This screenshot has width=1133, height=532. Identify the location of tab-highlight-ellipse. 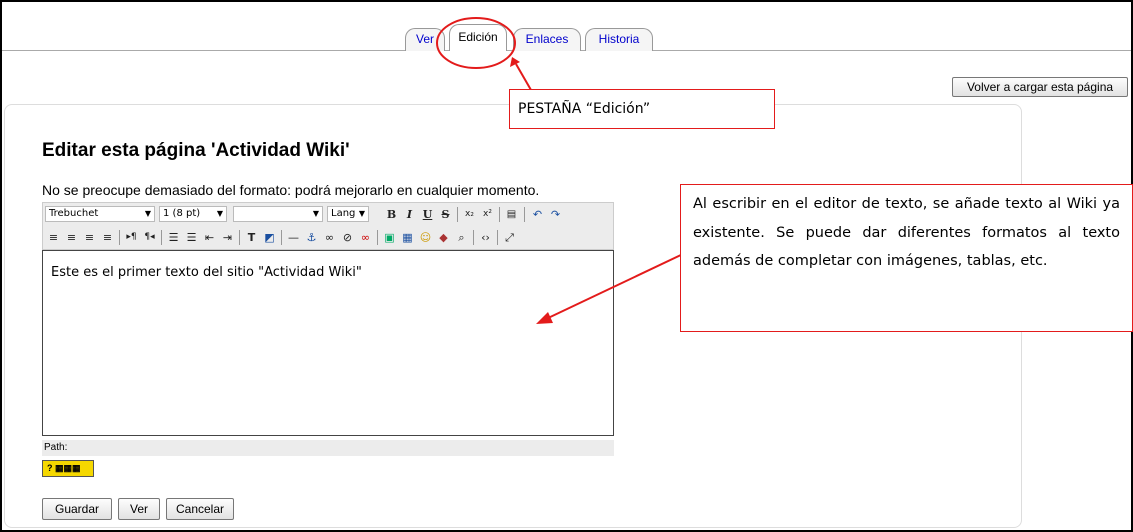
(476, 43).